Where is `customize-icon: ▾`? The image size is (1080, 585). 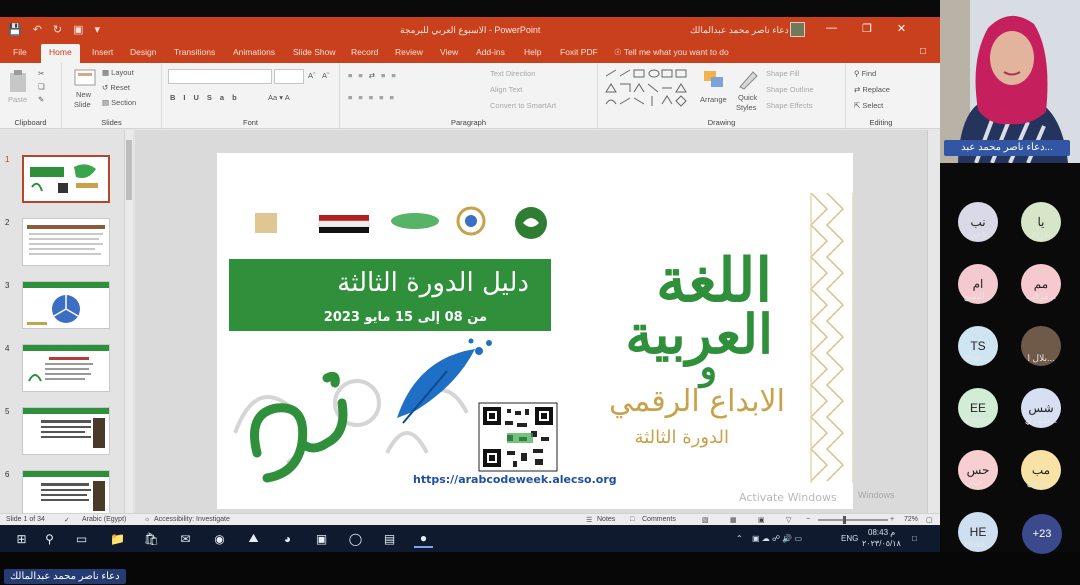 customize-icon: ▾ is located at coordinates (98, 29).